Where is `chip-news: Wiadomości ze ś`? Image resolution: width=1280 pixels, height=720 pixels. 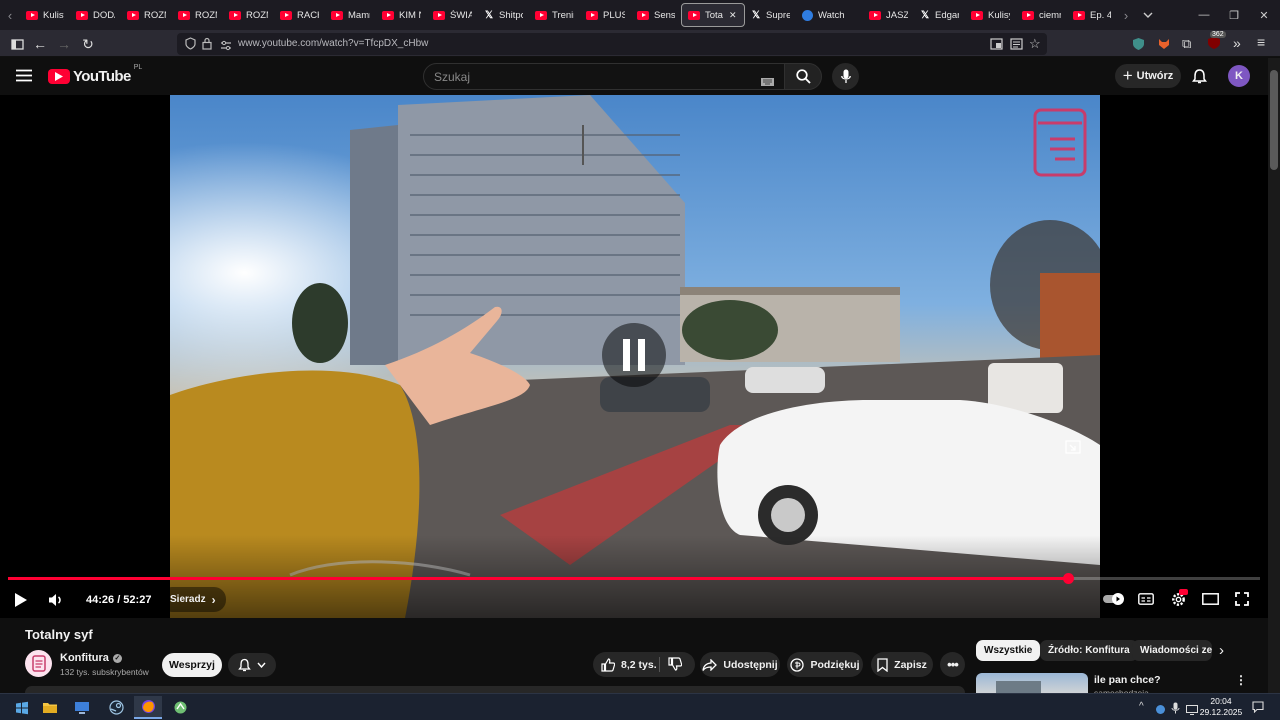 chip-news: Wiadomości ze ś is located at coordinates (1172, 650).